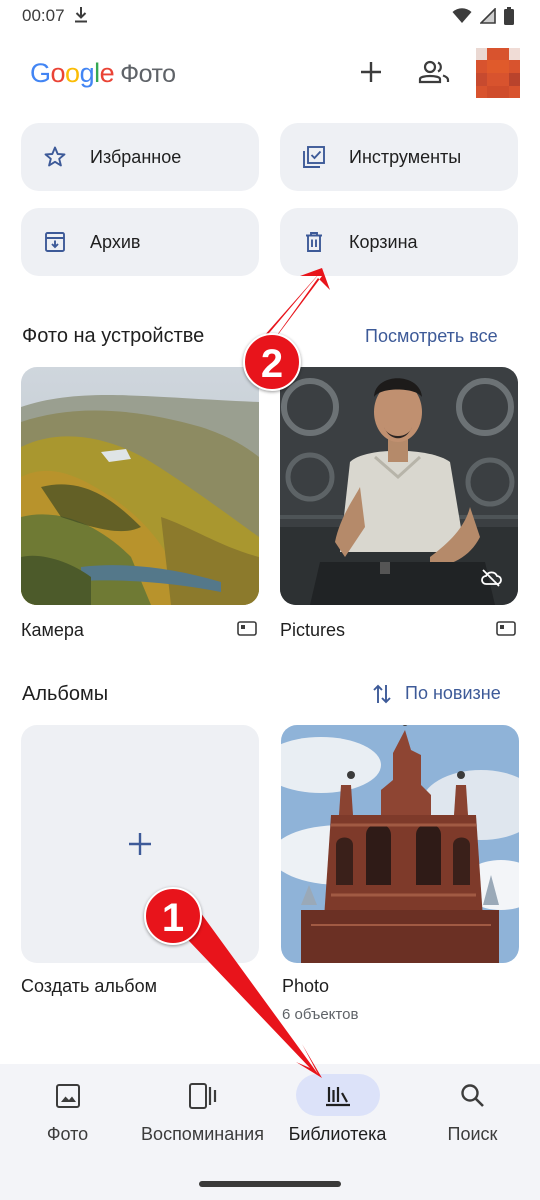 This screenshot has width=540, height=1200. Describe the element at coordinates (399, 486) in the screenshot. I see `pictures-folder-thumbnail` at that location.